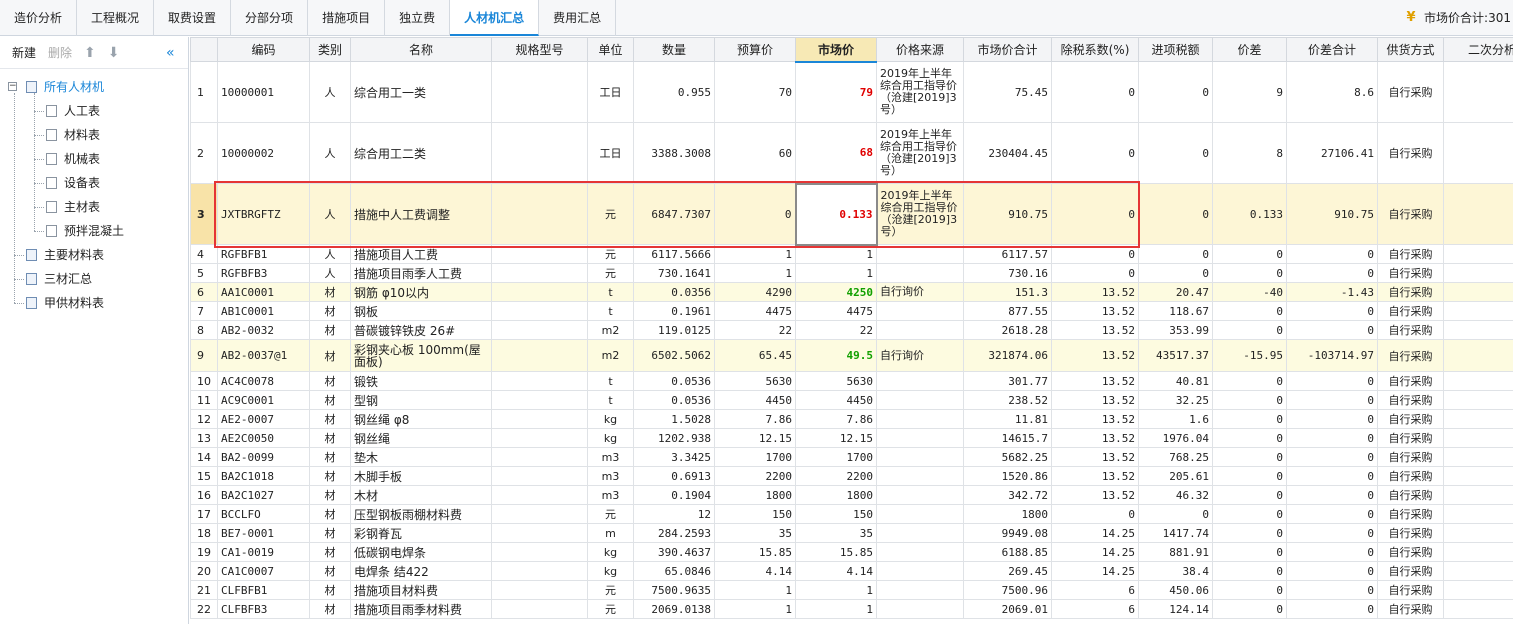  I want to click on cell-idx: 4, so click(204, 254).